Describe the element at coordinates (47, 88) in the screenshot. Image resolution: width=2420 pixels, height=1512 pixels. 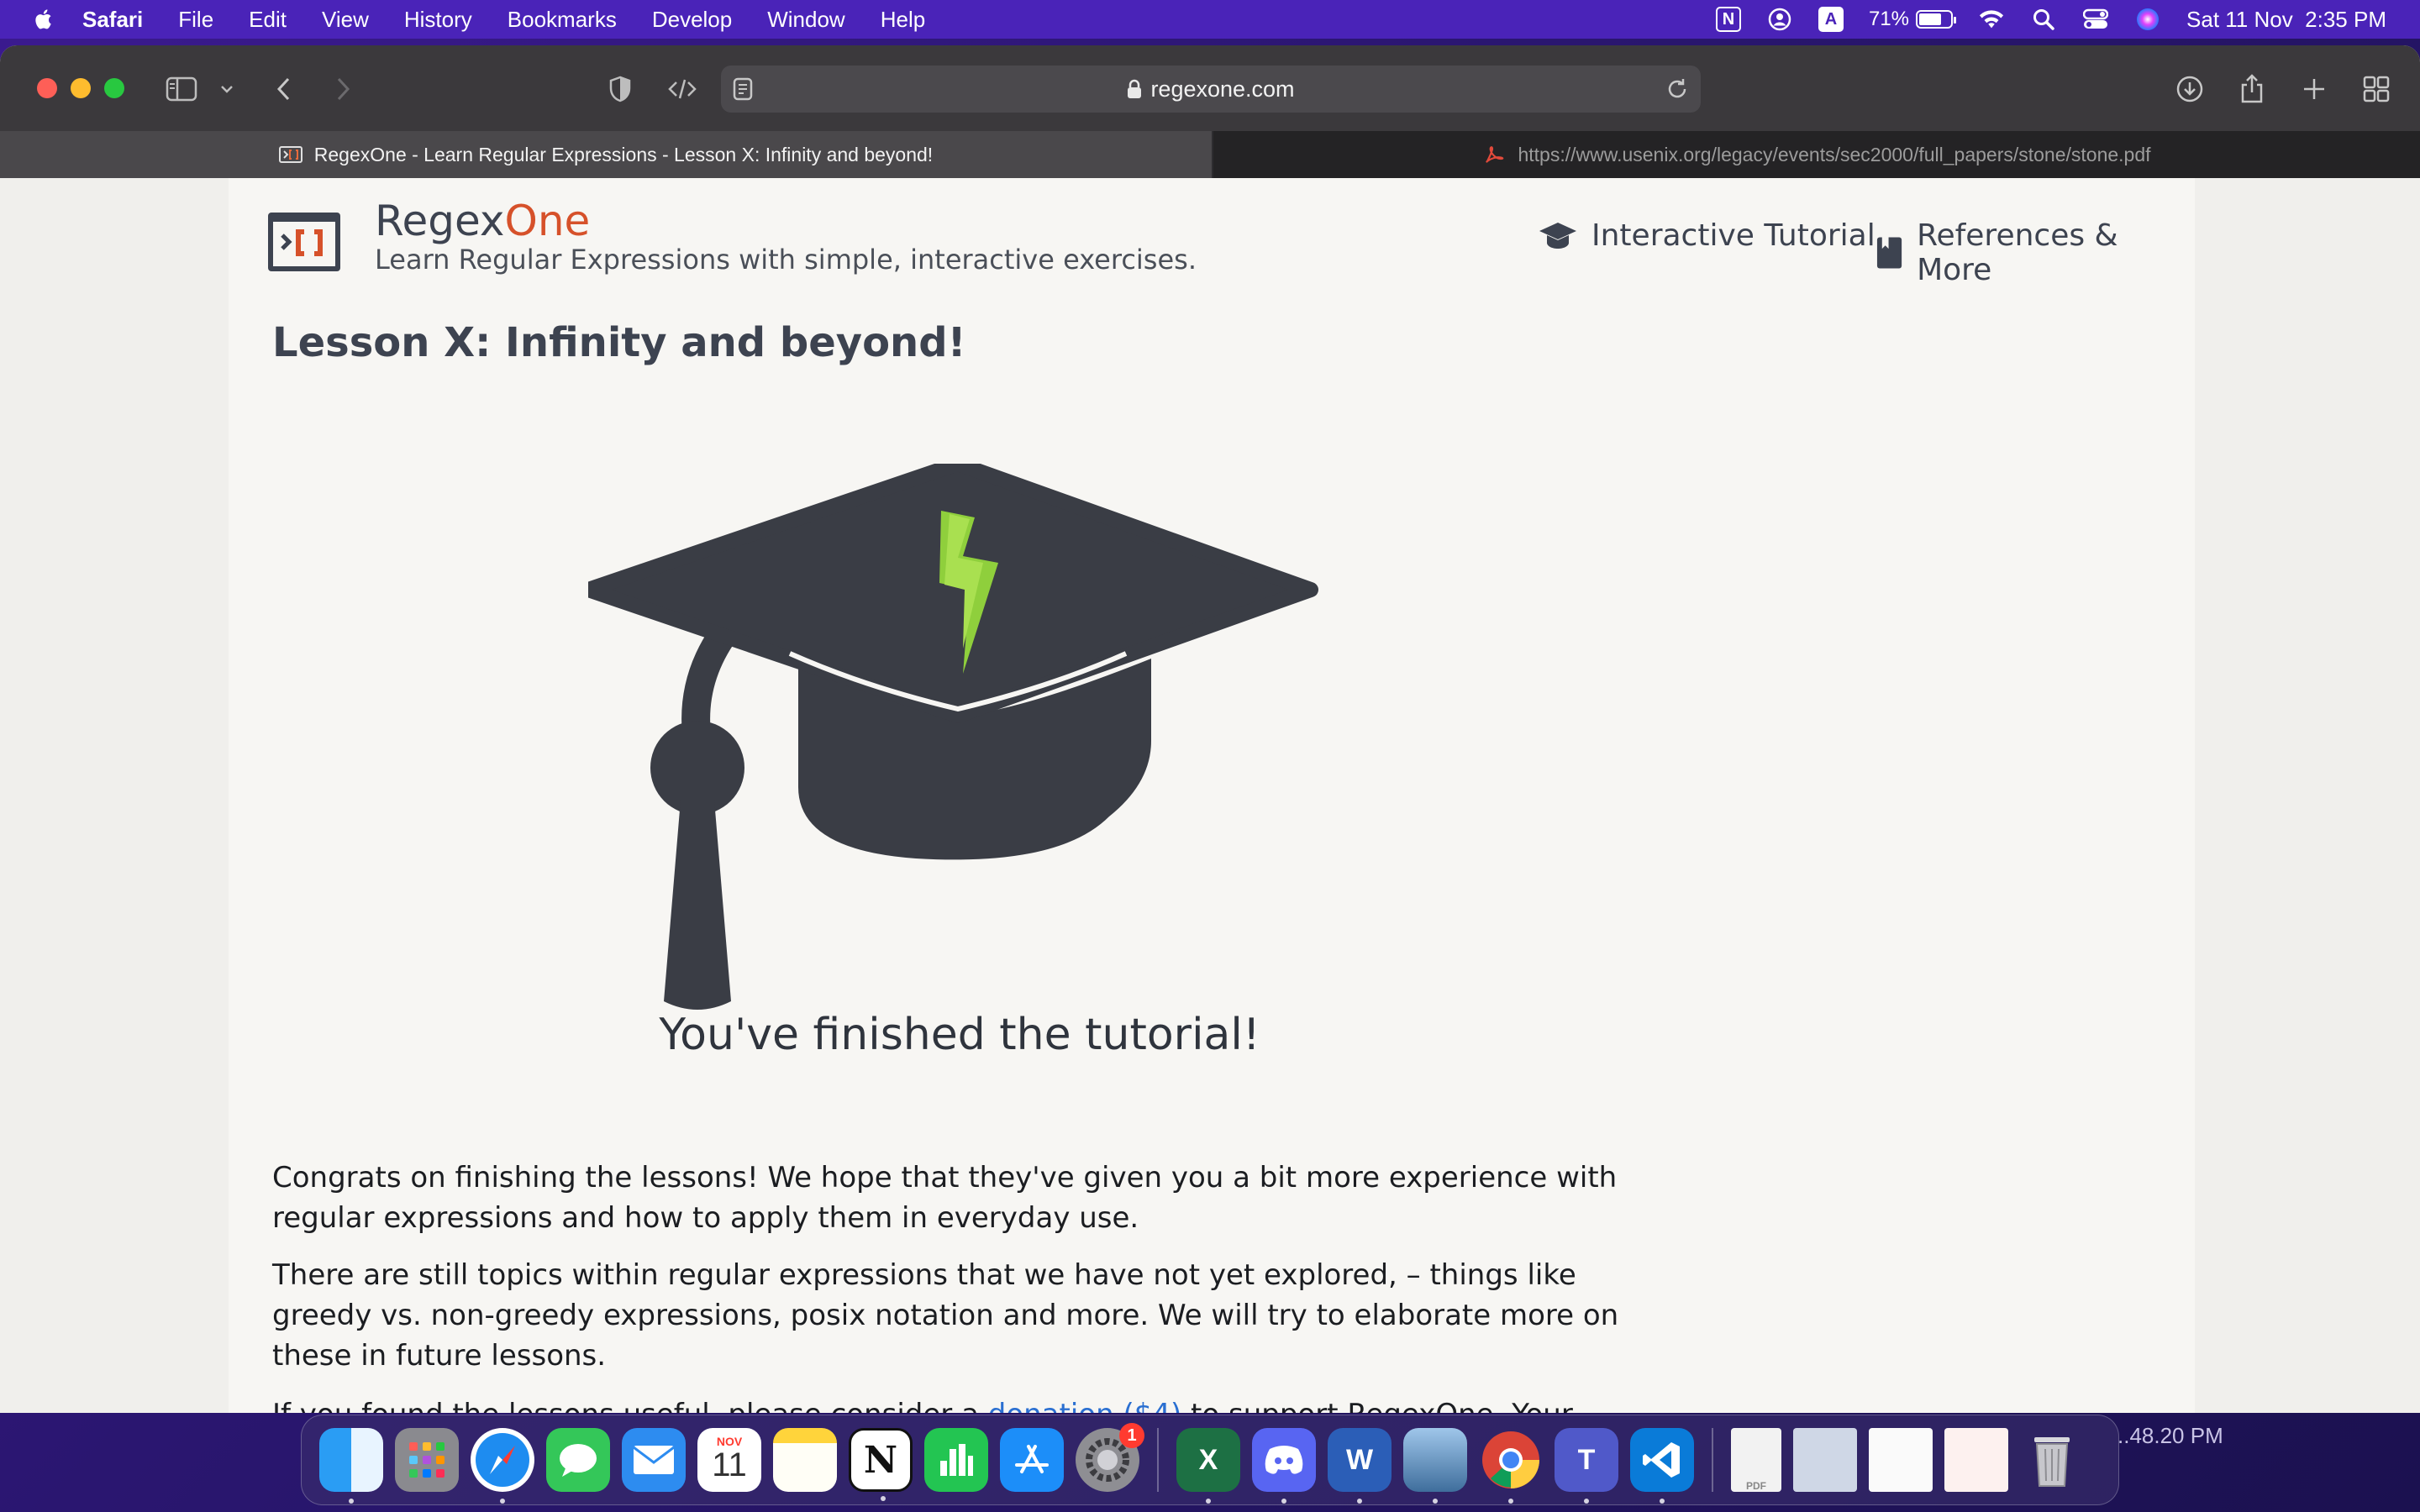
I see `close-button` at that location.